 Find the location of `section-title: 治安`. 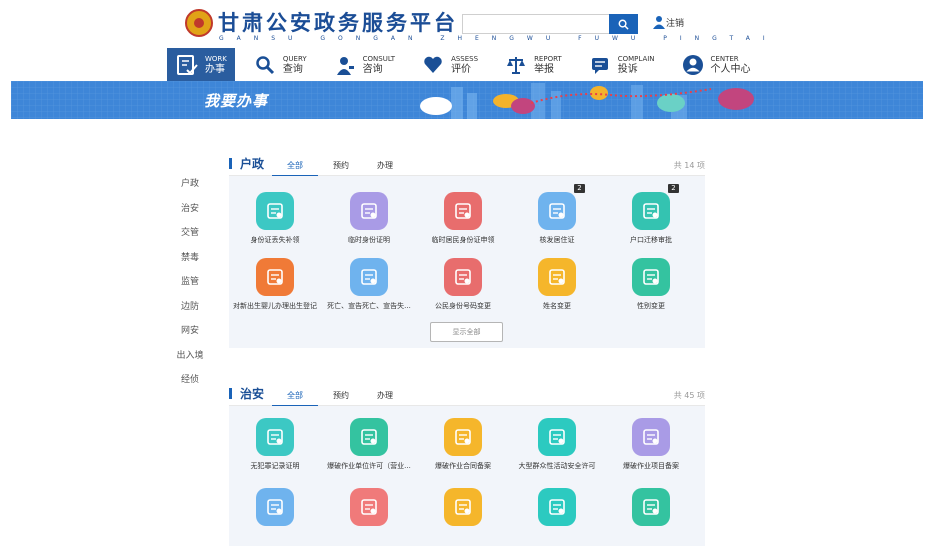

section-title: 治安 is located at coordinates (252, 394).